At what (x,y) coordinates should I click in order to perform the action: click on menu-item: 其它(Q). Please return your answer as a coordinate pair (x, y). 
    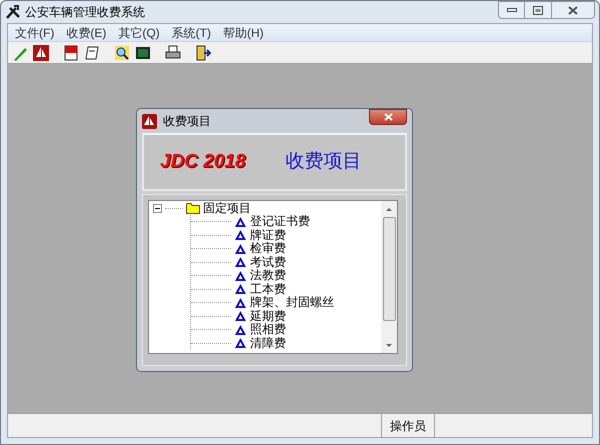
    Looking at the image, I should click on (139, 33).